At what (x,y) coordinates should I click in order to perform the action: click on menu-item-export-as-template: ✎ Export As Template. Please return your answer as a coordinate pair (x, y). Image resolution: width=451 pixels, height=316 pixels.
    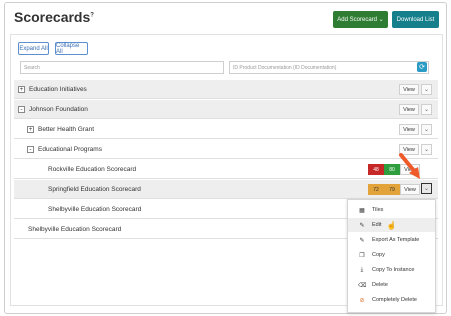
    Looking at the image, I should click on (391, 240).